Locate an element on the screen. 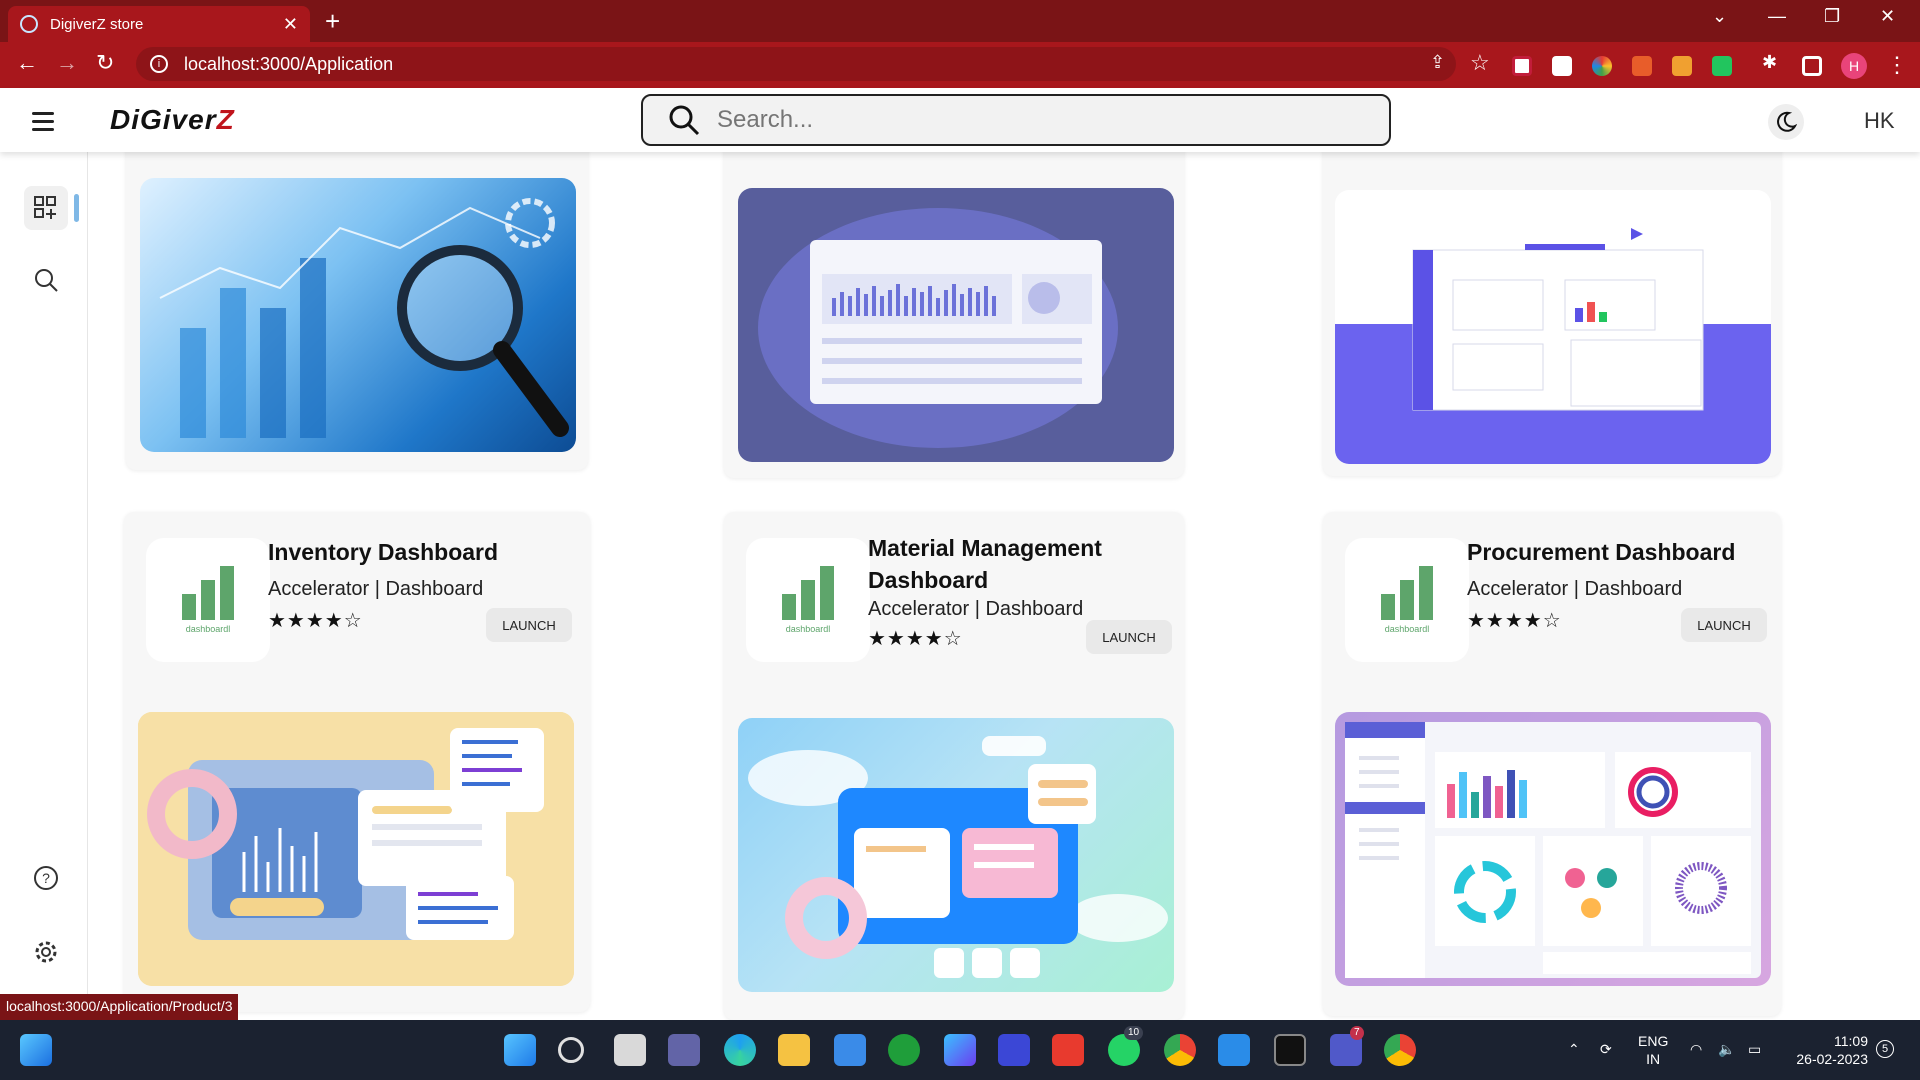 The image size is (1920, 1080). pocket-extension-icon is located at coordinates (1522, 66).